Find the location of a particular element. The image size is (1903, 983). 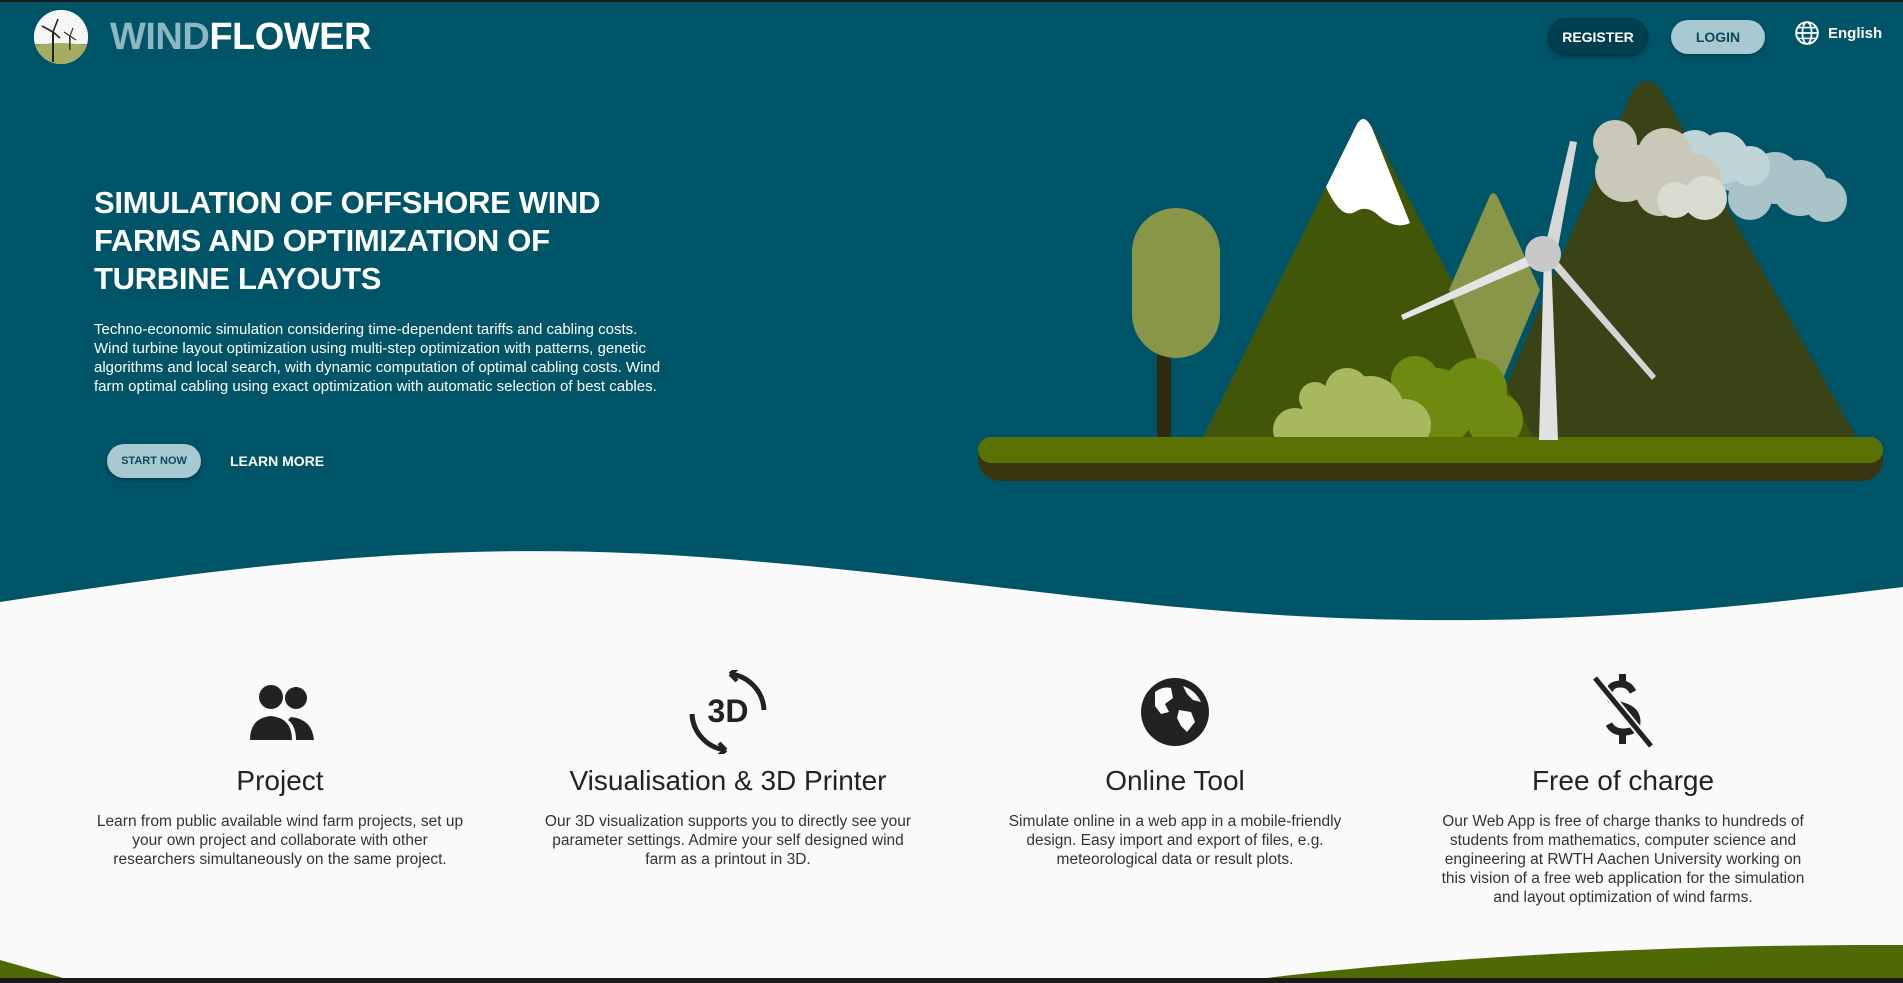

3d-icon-text: 3D is located at coordinates (728, 711).